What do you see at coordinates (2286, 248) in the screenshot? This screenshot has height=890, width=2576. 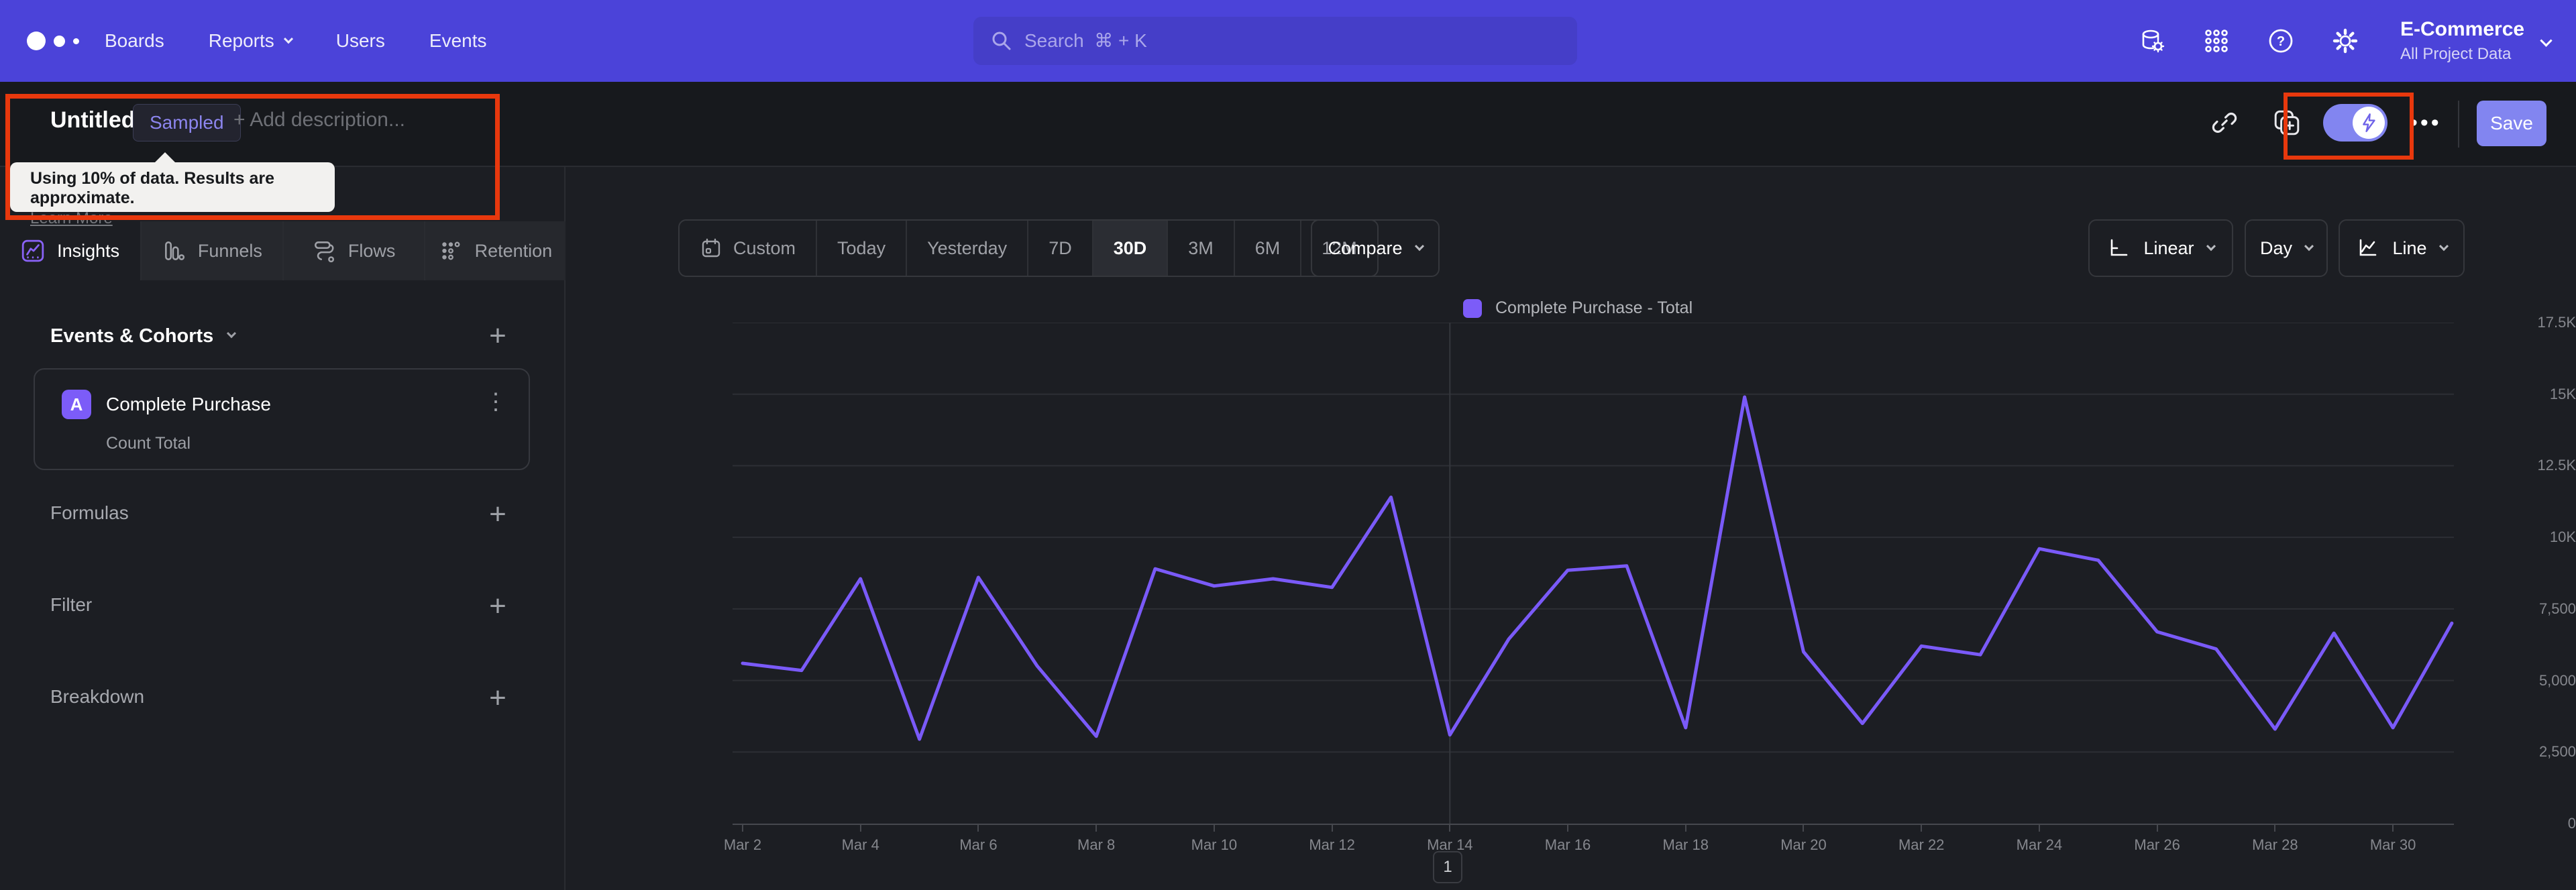 I see `interval-dropdown: Day` at bounding box center [2286, 248].